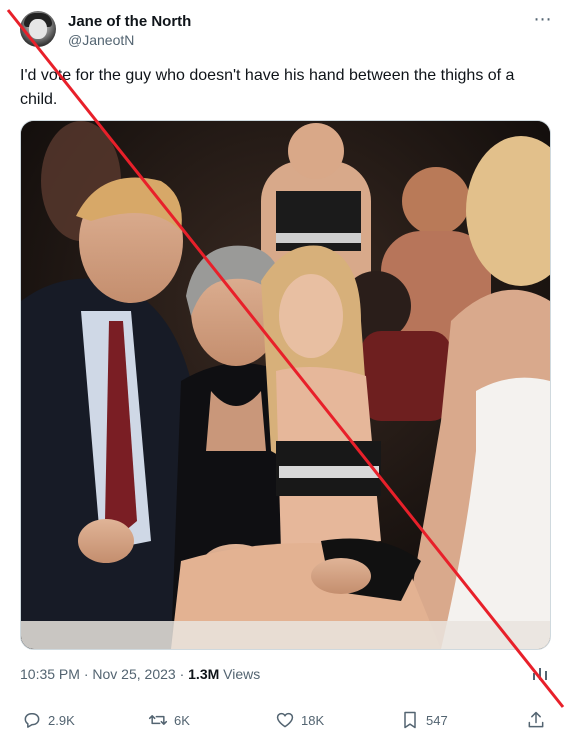 The height and width of the screenshot is (743, 565). I want to click on more-options-icon: ⋯, so click(543, 21).